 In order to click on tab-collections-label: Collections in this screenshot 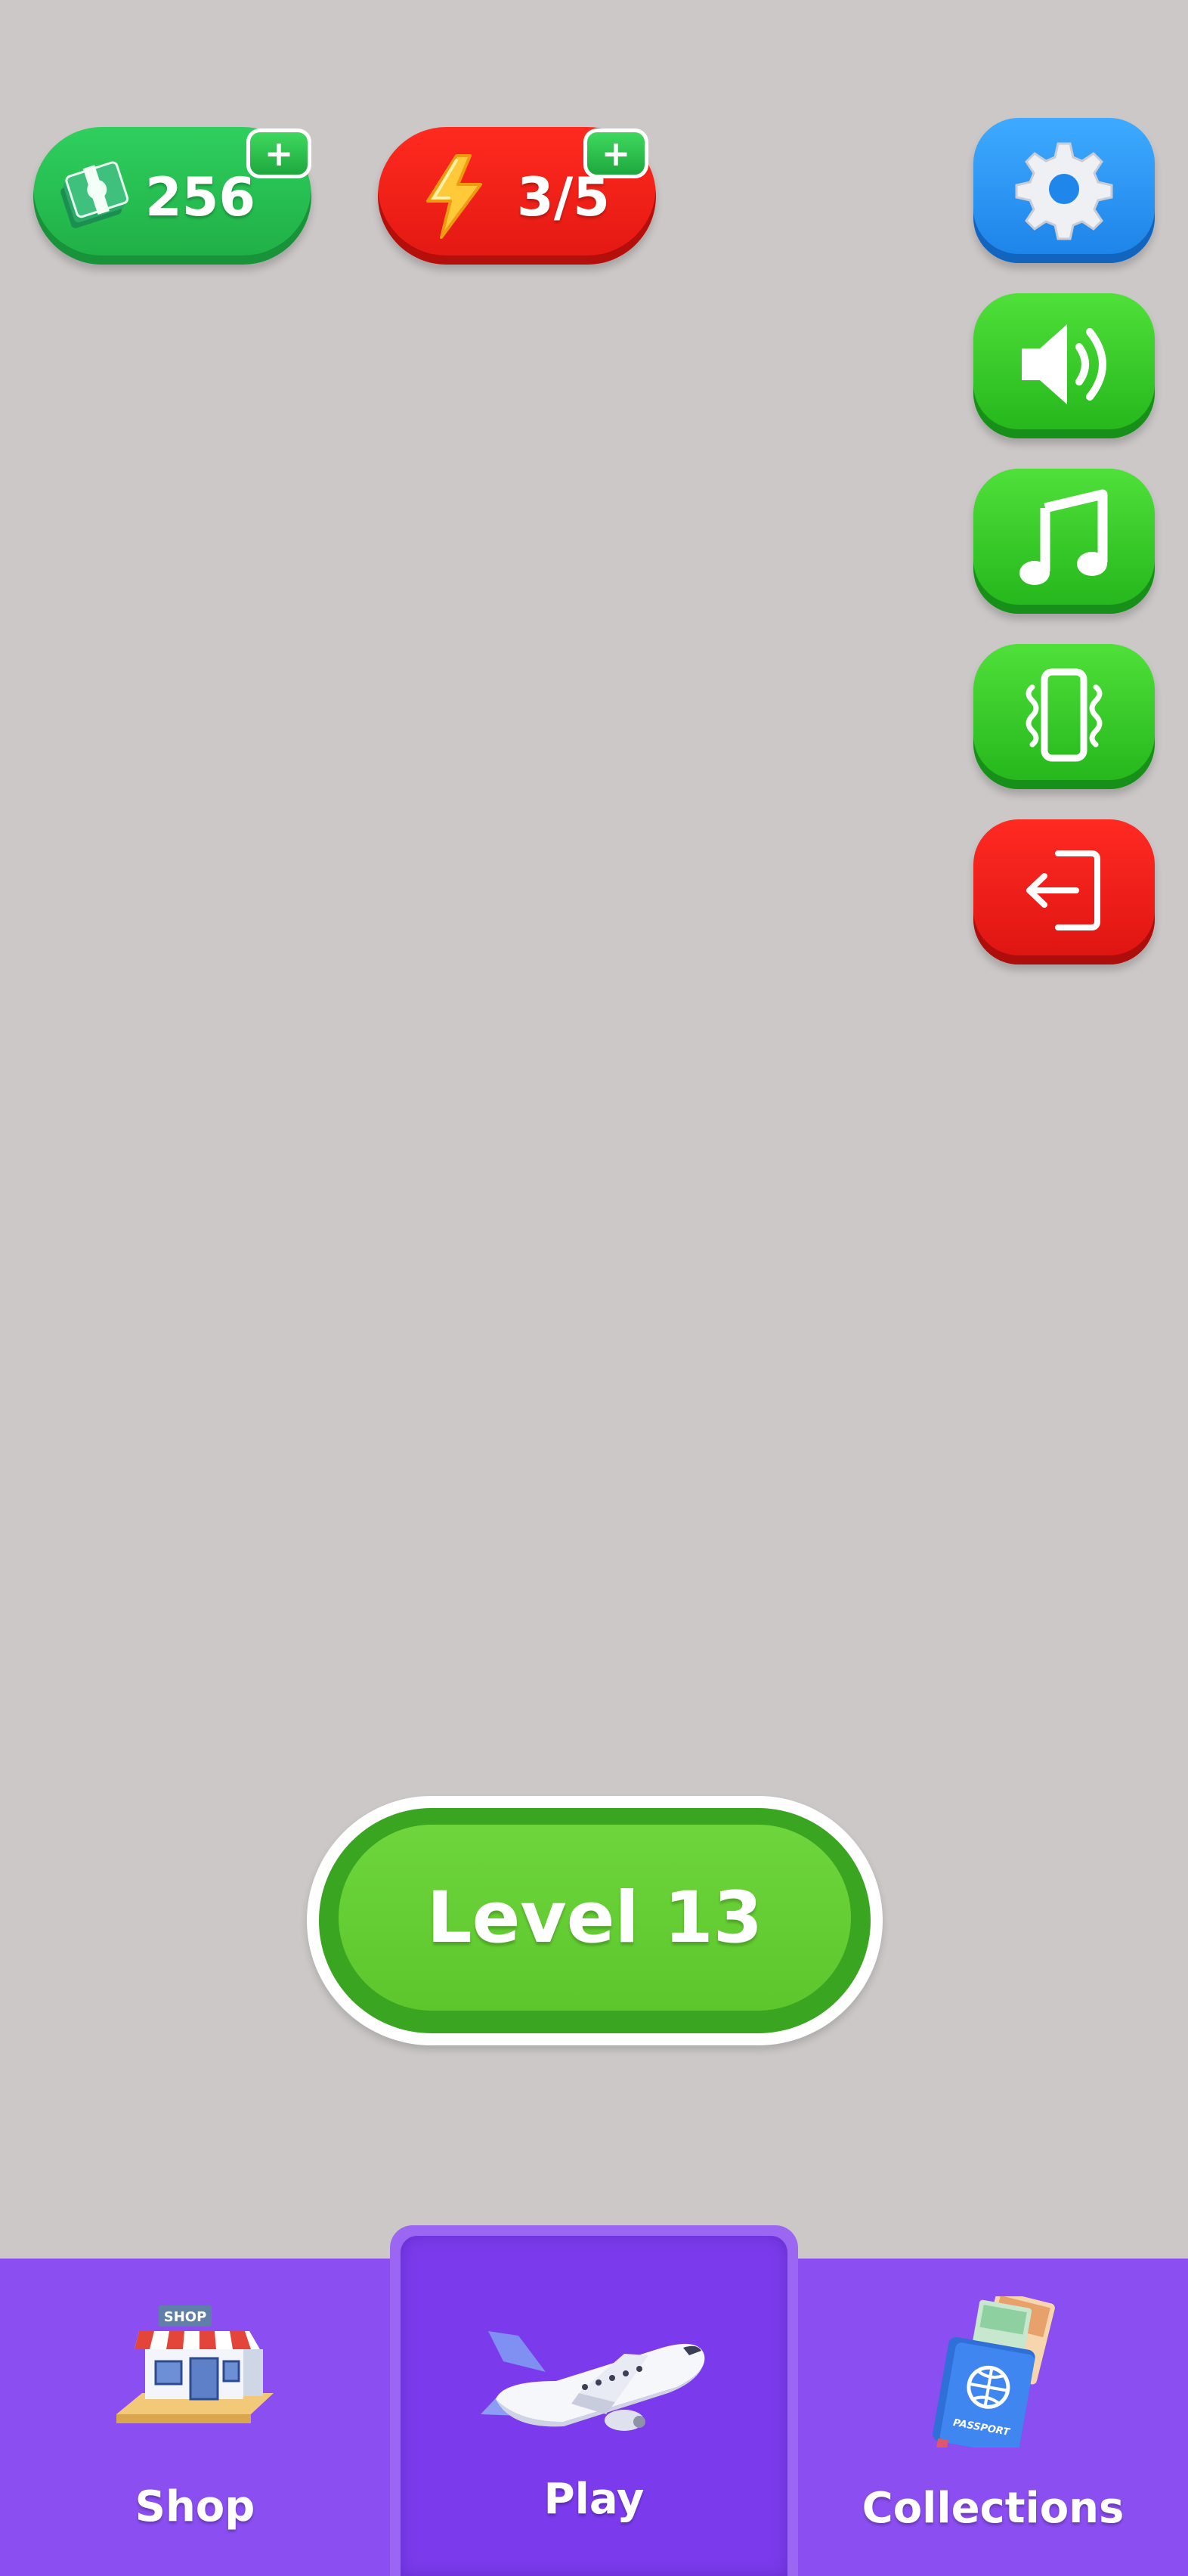, I will do `click(994, 2508)`.